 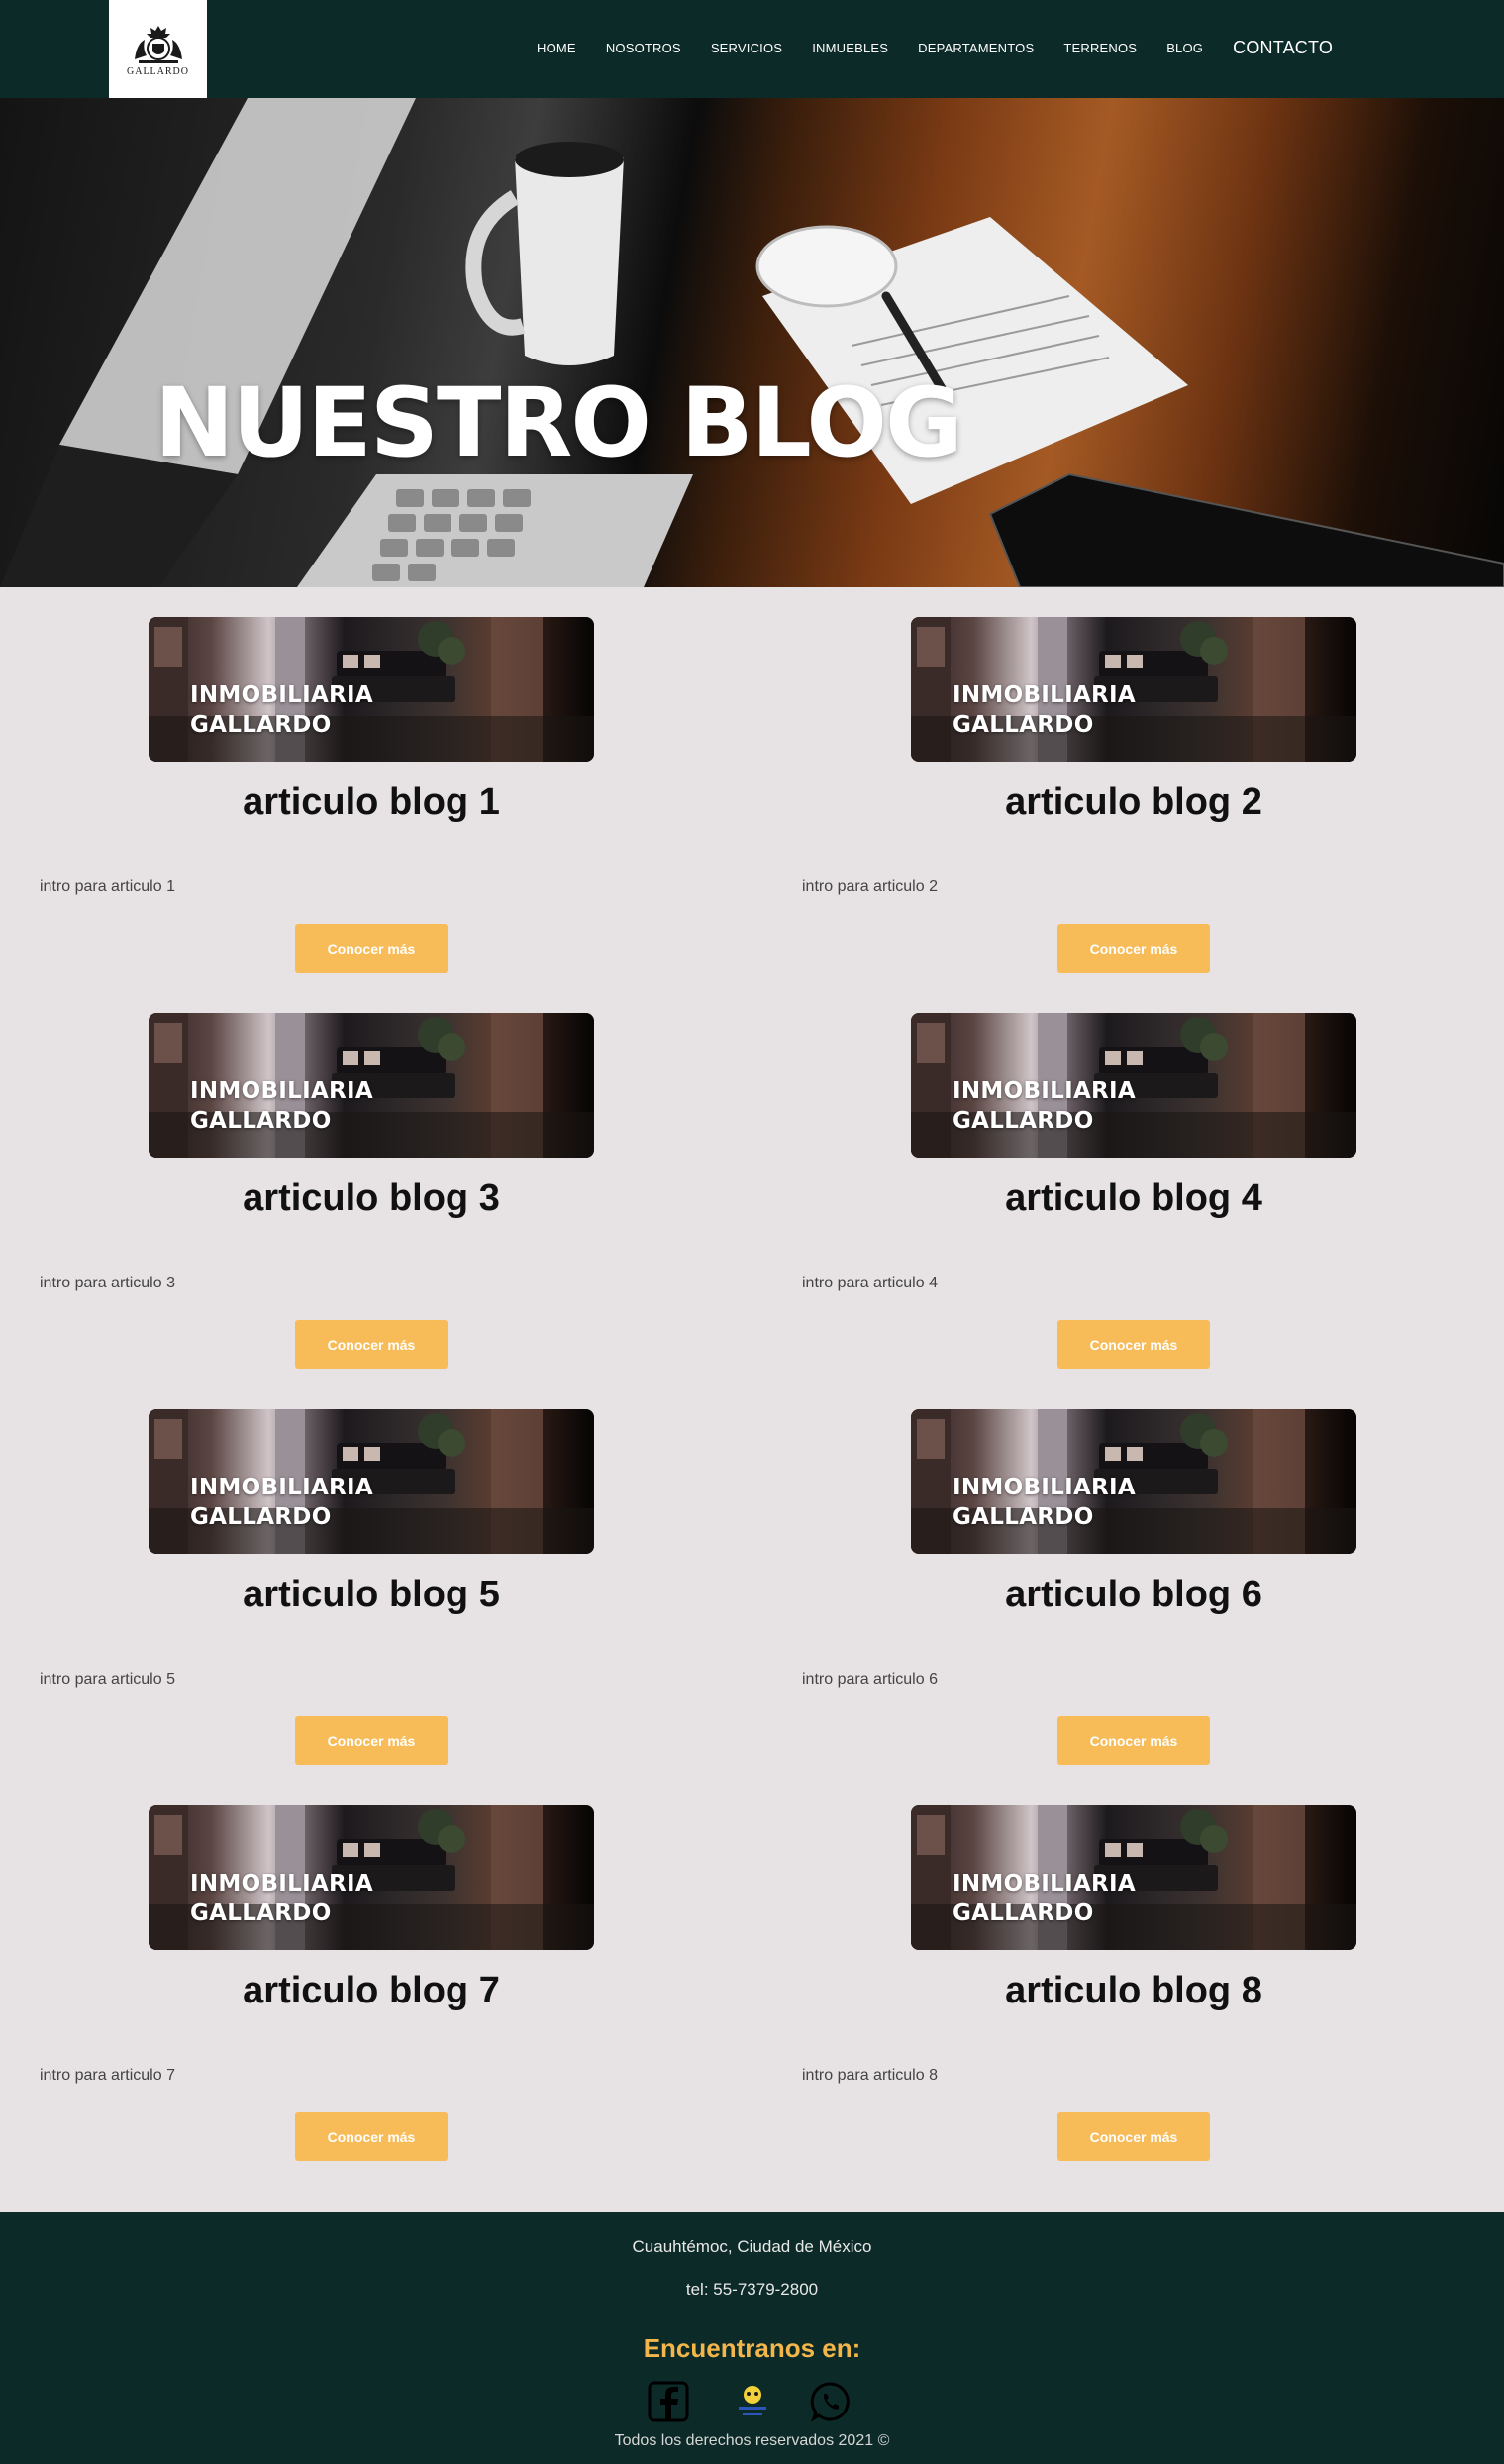 I want to click on crest-icon, so click(x=158, y=44).